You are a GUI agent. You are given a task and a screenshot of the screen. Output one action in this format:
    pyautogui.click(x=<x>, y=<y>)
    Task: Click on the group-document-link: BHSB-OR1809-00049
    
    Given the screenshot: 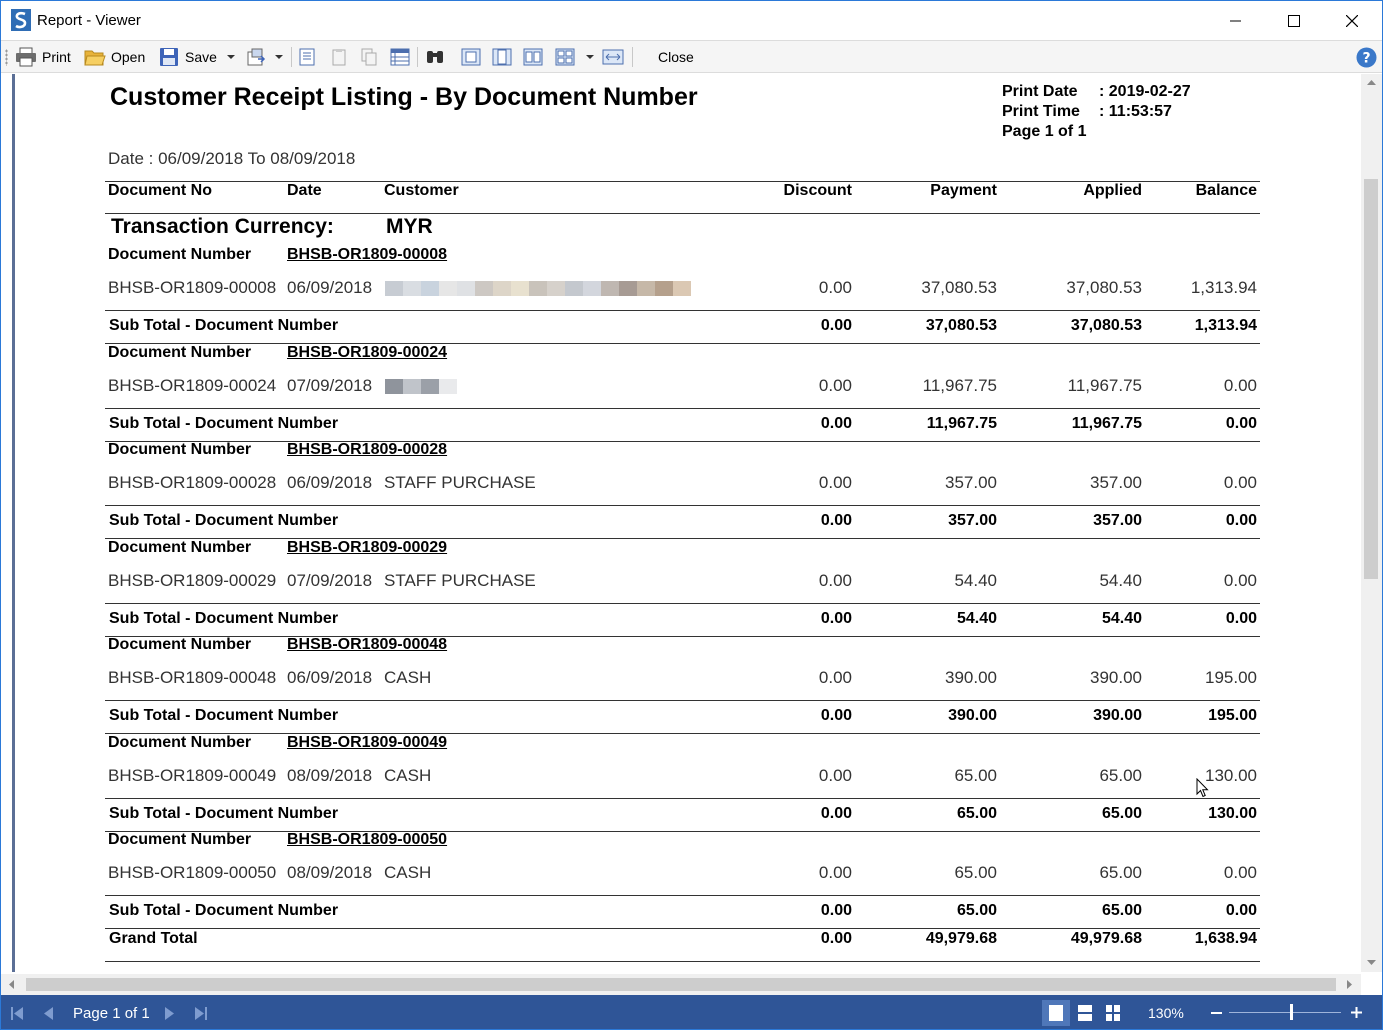 What is the action you would take?
    pyautogui.click(x=367, y=743)
    